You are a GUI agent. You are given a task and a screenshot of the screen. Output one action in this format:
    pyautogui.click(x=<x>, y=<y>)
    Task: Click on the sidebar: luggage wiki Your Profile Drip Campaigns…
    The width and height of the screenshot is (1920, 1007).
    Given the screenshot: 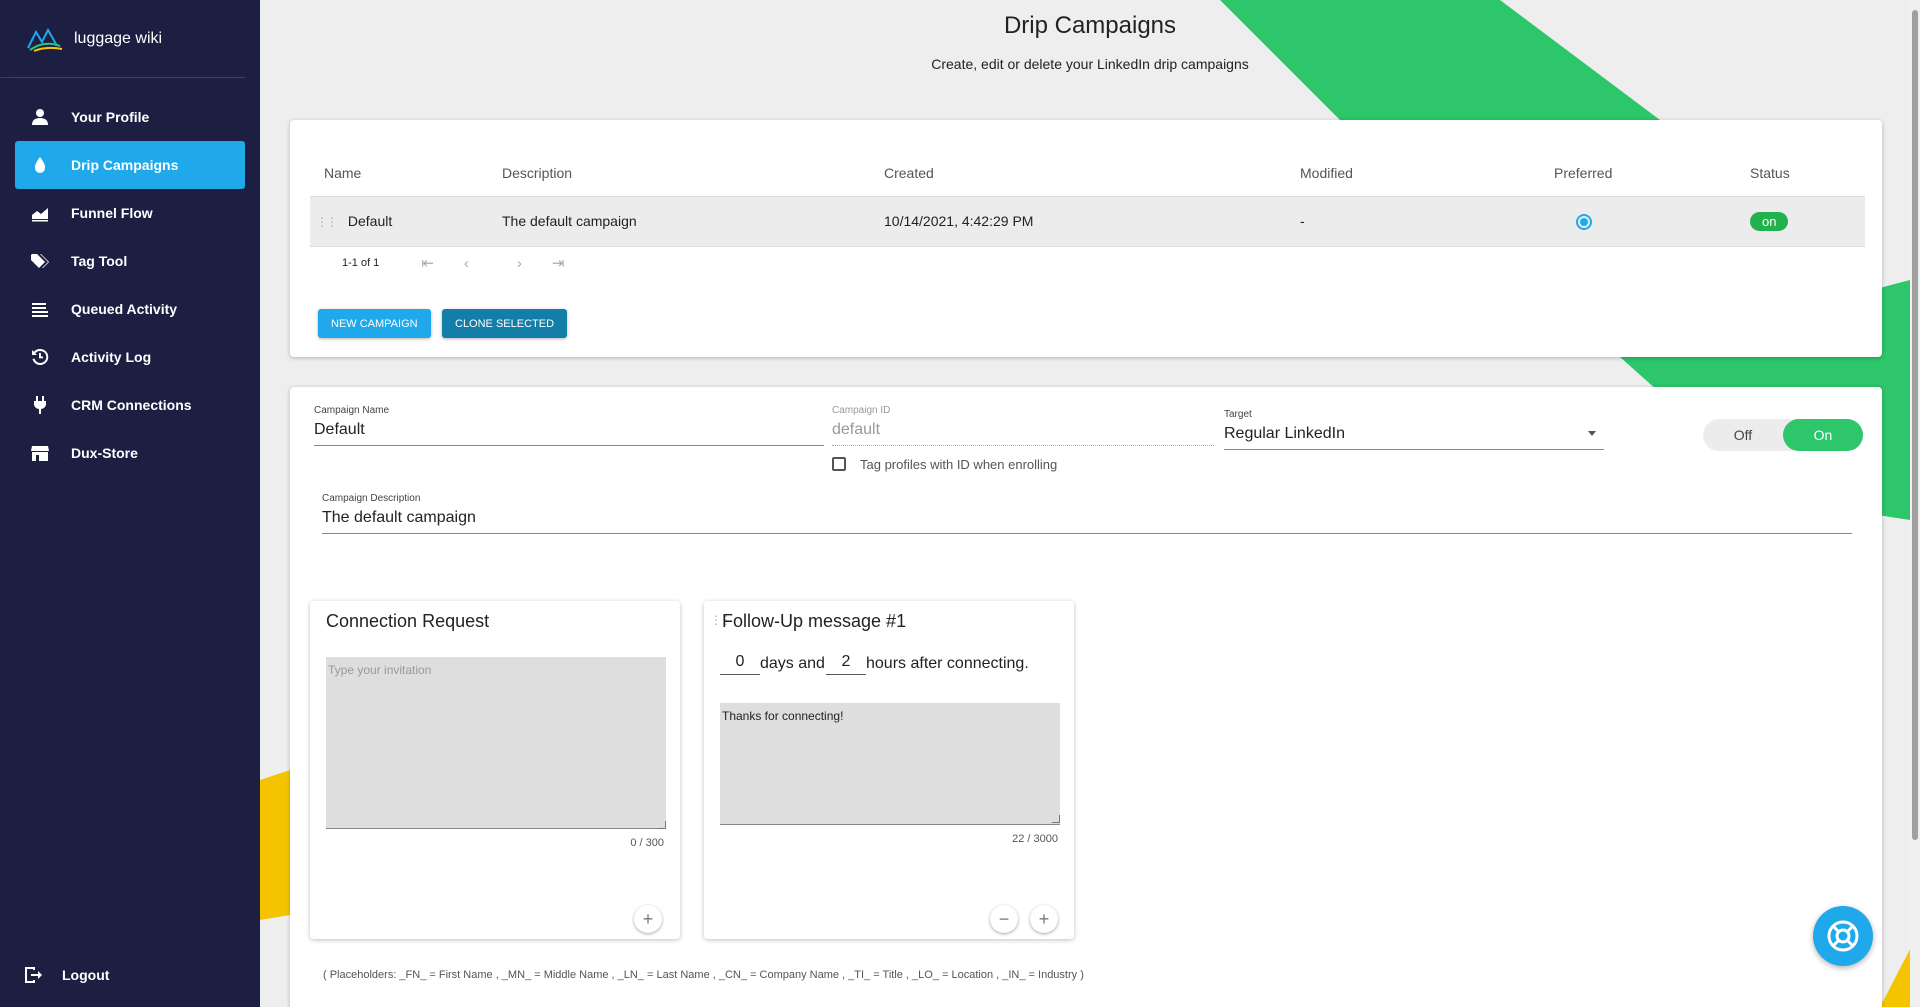 What is the action you would take?
    pyautogui.click(x=130, y=503)
    